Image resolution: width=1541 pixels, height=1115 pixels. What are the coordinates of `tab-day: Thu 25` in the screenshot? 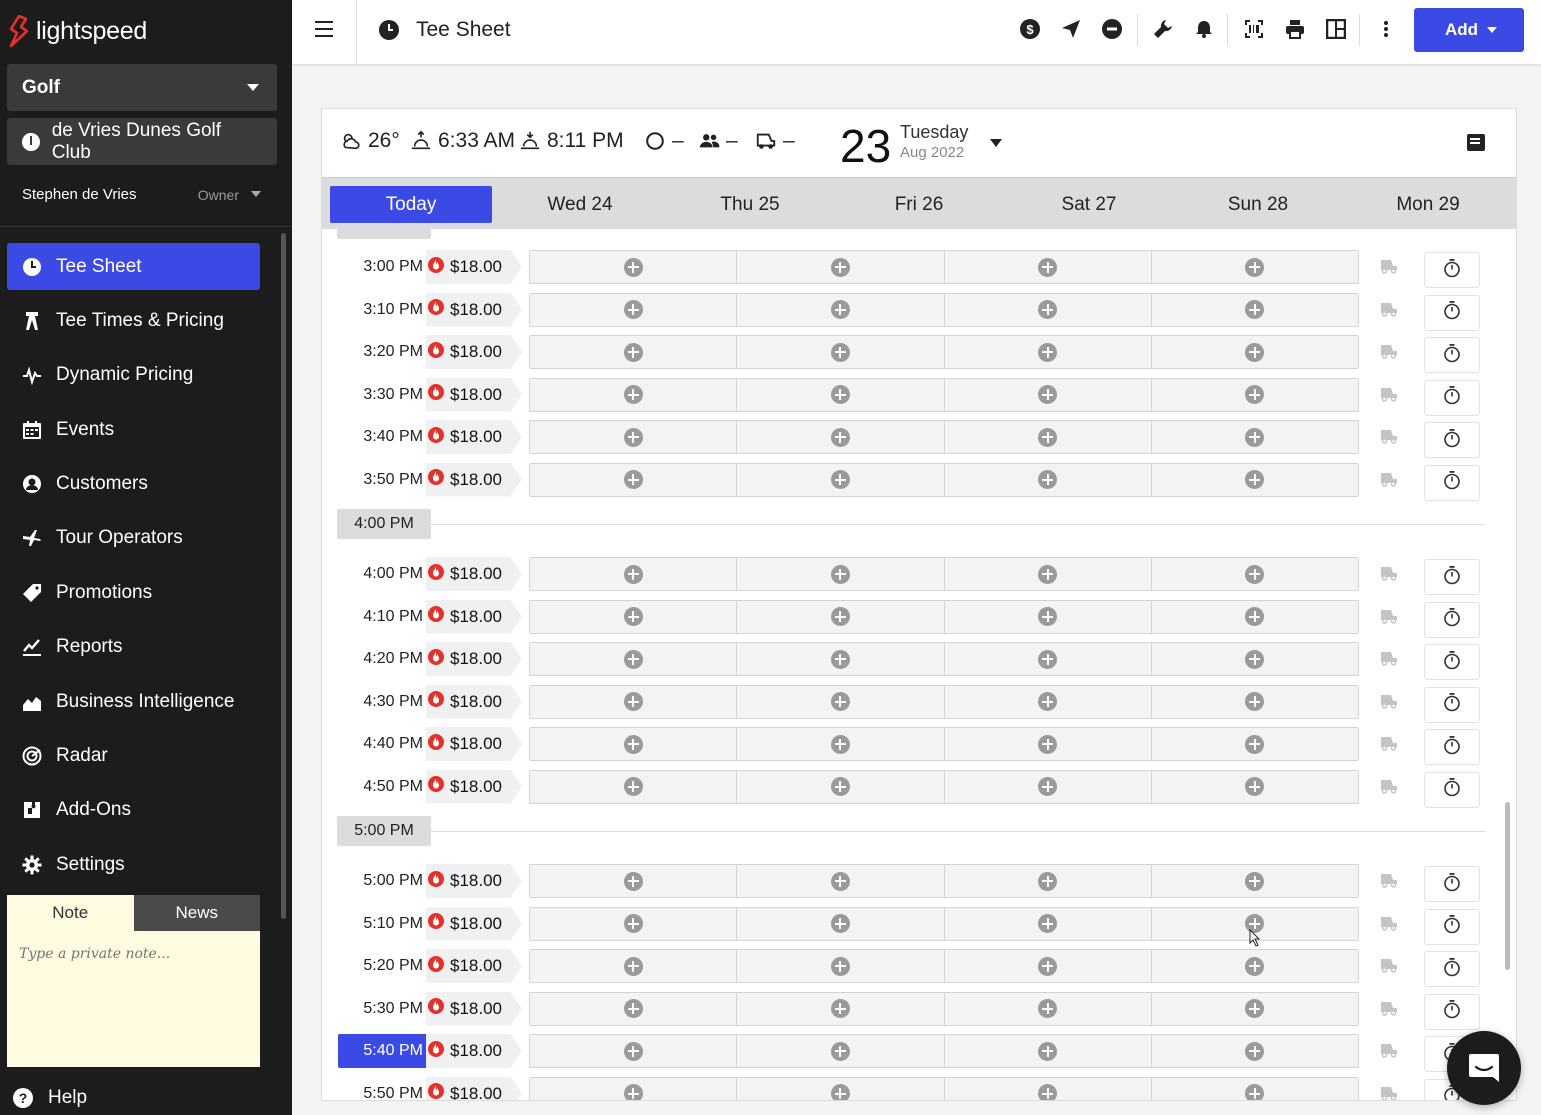 It's located at (750, 204).